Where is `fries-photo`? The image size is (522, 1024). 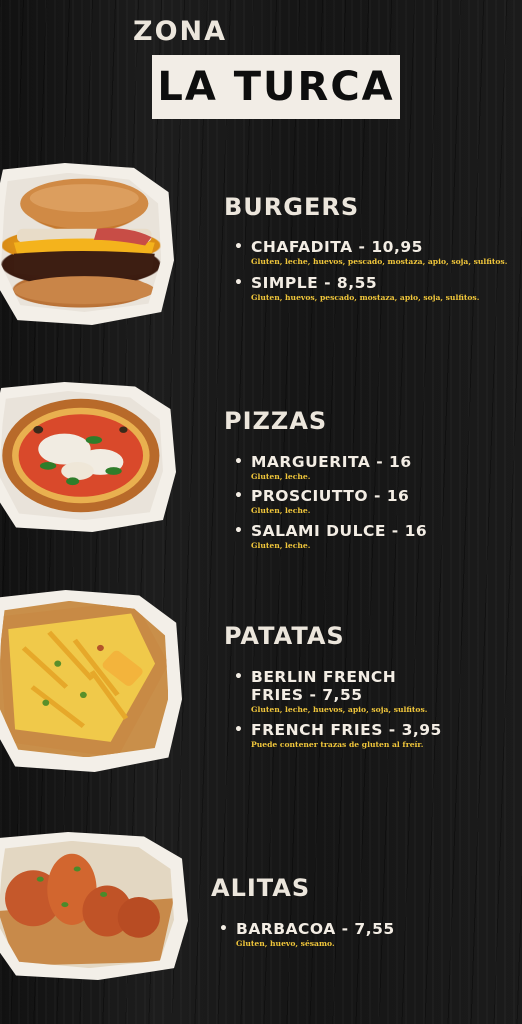 fries-photo is located at coordinates (91, 681).